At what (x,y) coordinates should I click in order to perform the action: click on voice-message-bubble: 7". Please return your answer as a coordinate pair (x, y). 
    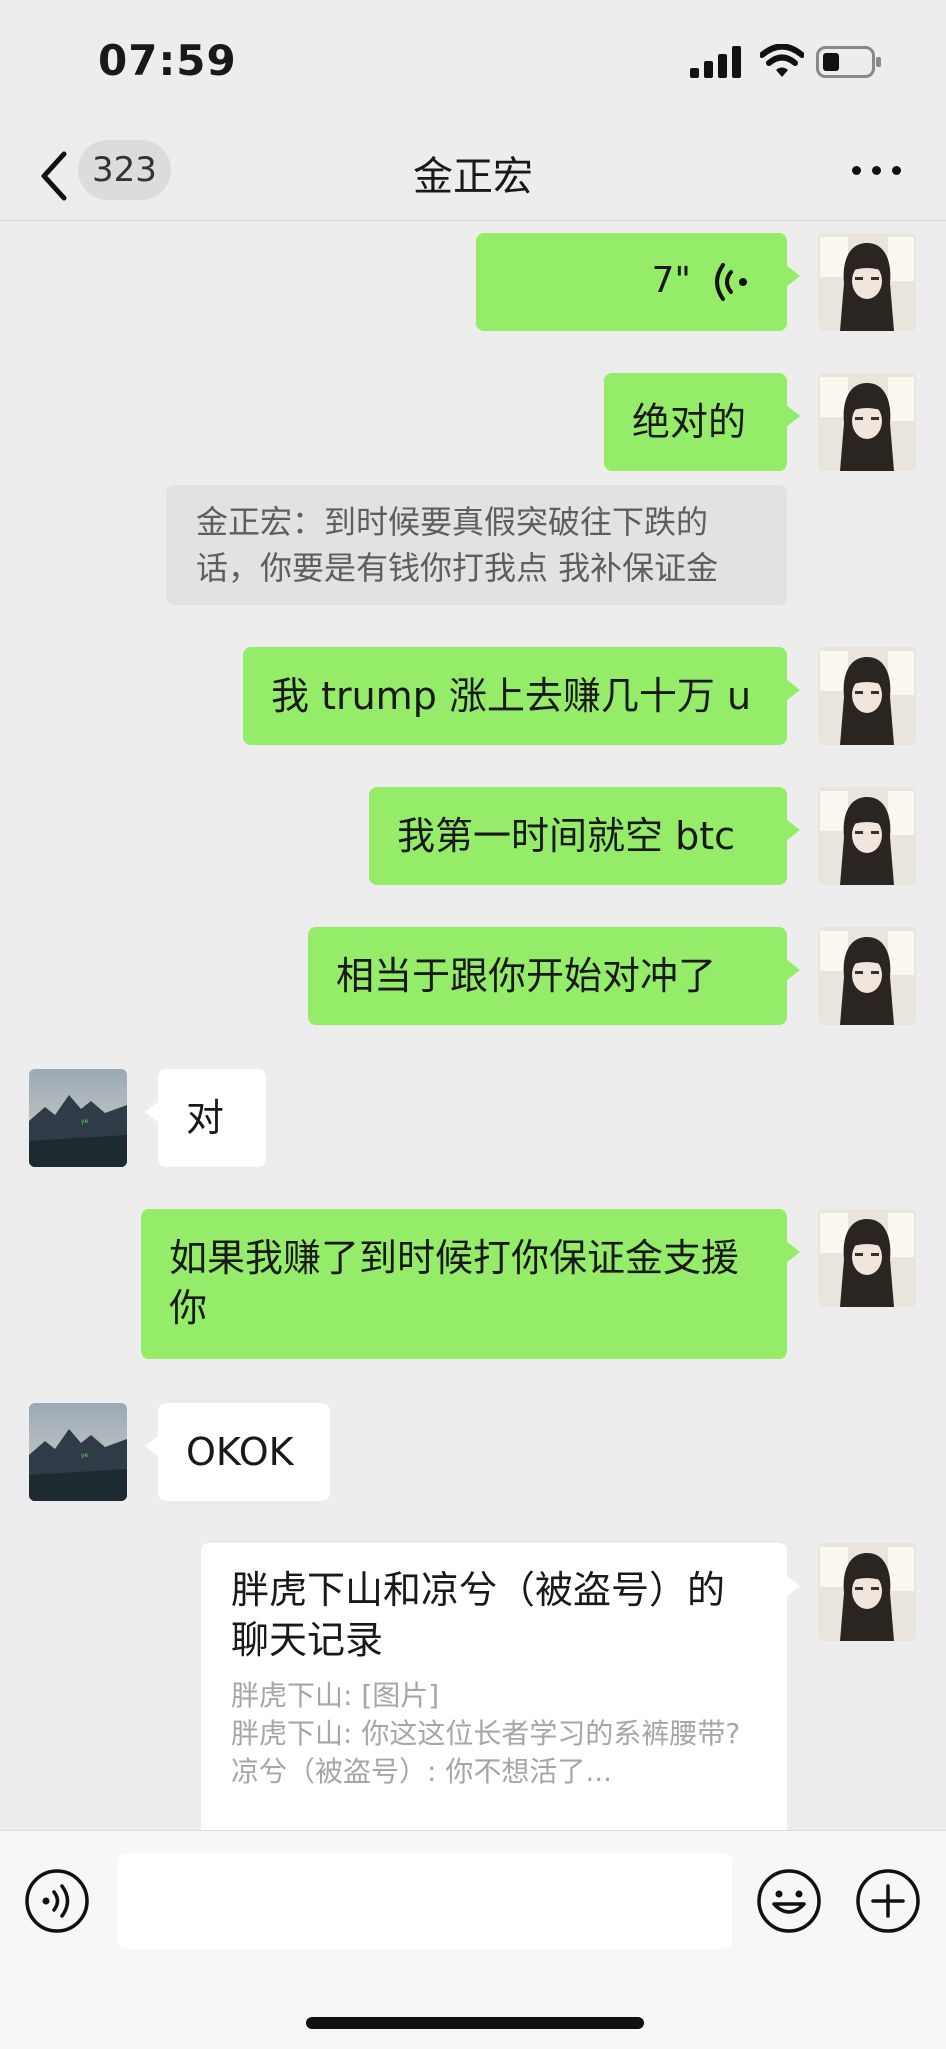
    Looking at the image, I should click on (638, 282).